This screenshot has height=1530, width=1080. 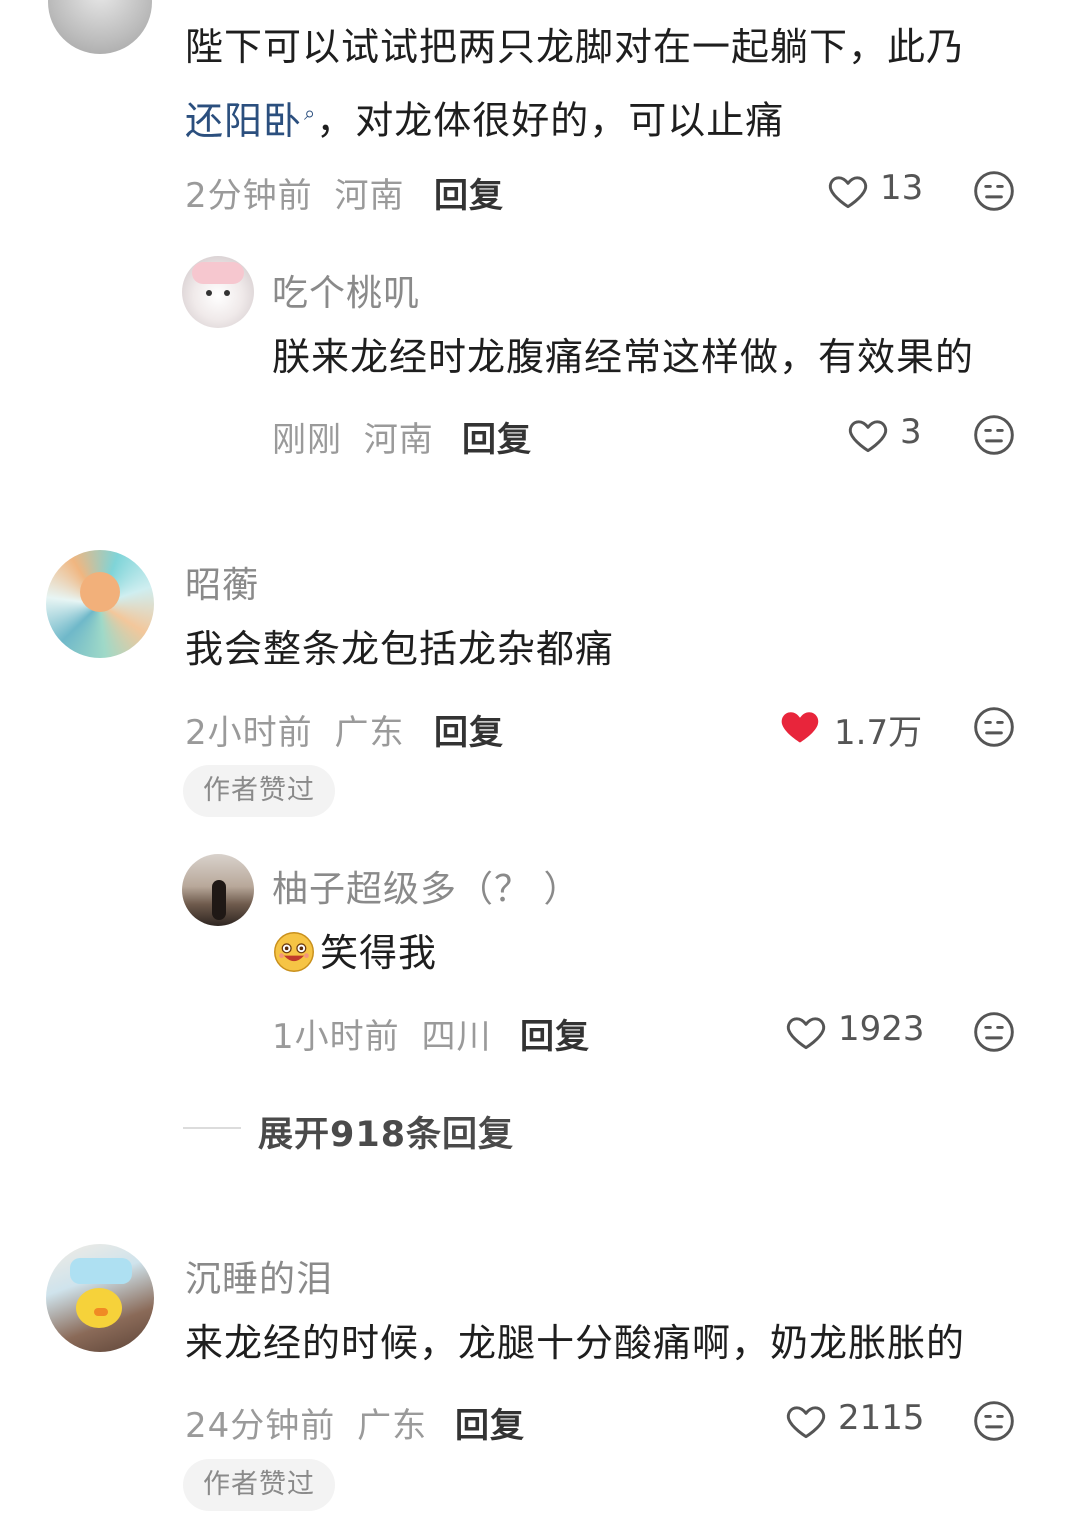 I want to click on heart-filled-icon, so click(x=800, y=726).